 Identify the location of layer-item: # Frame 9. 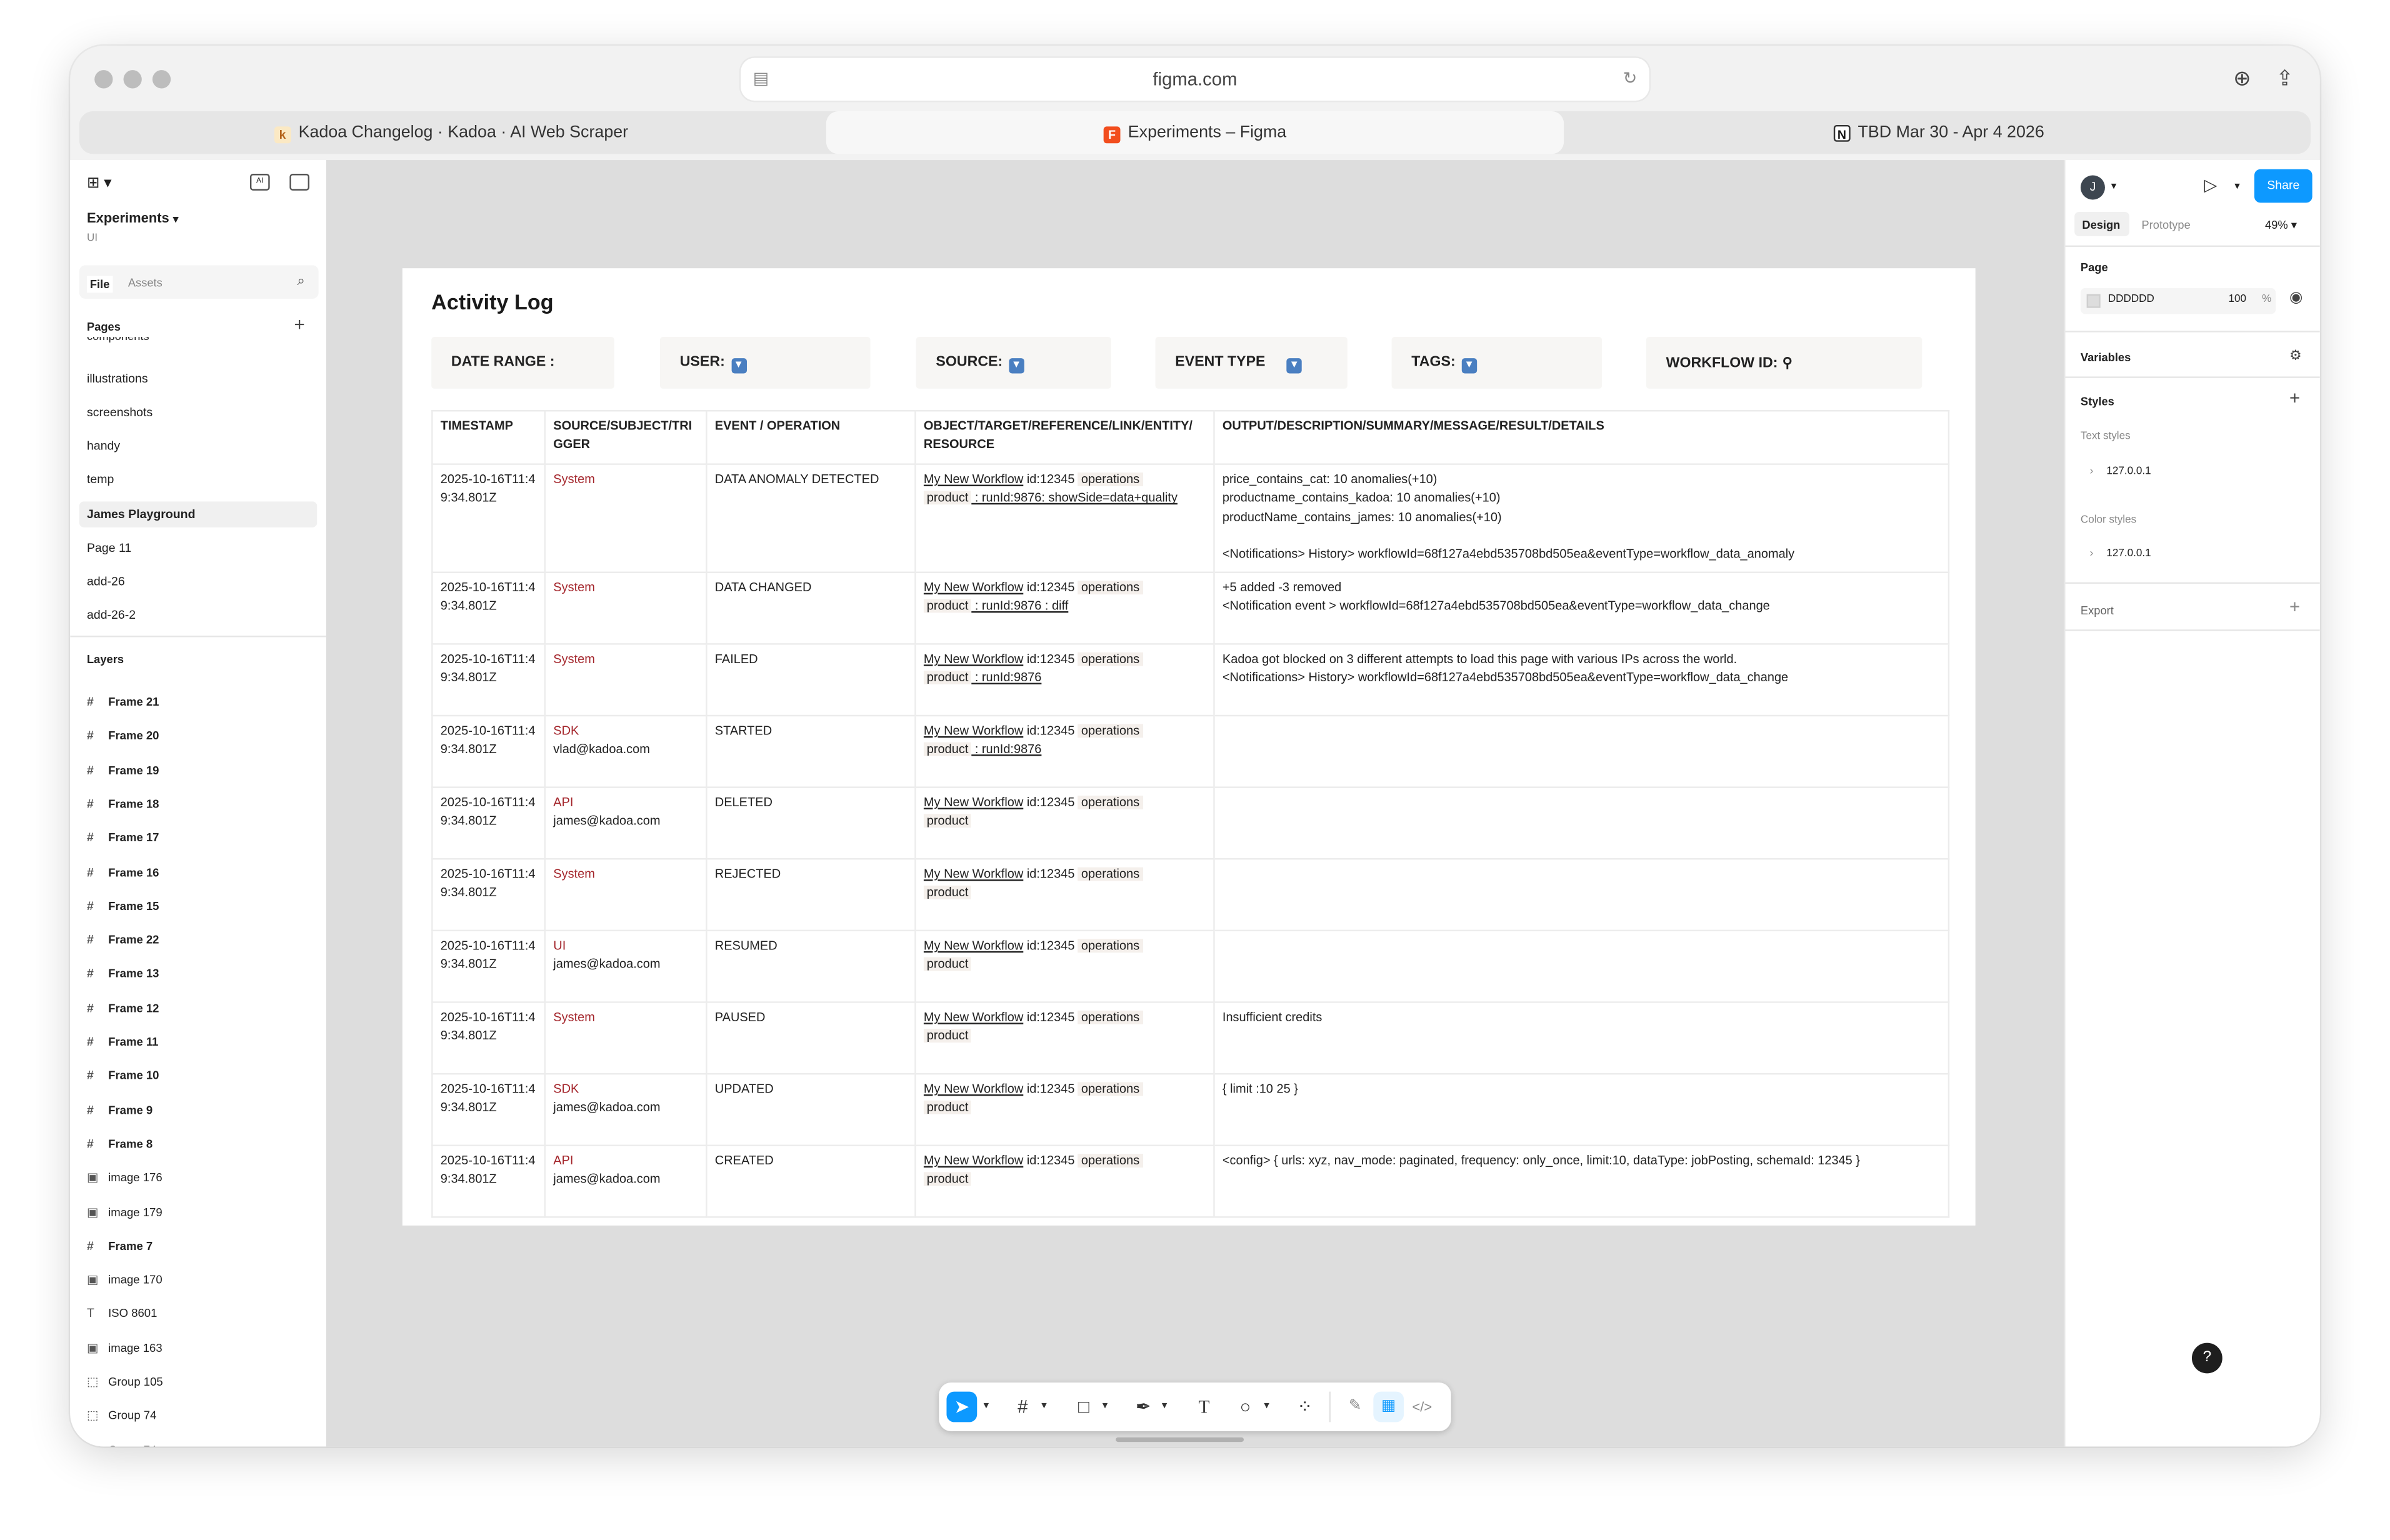
(120, 1110).